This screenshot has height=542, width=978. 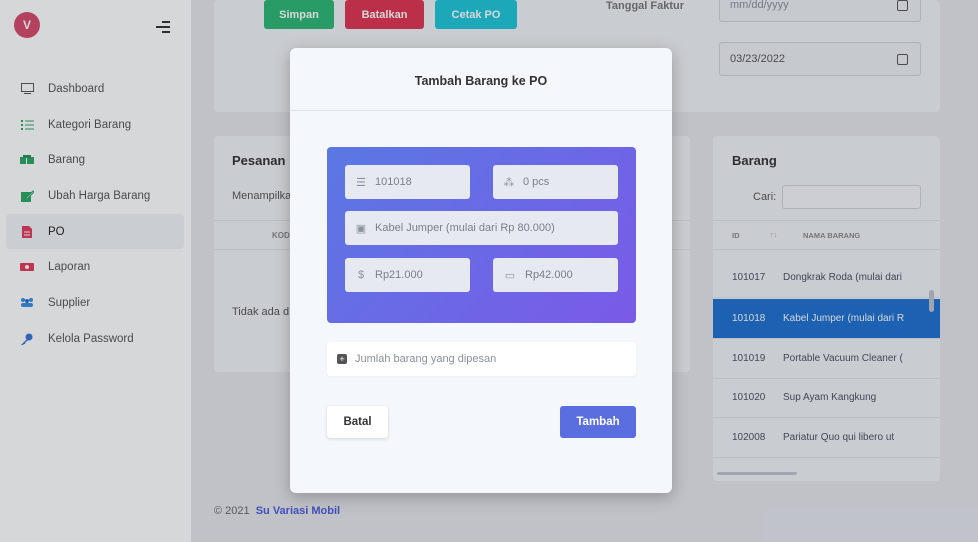 I want to click on total-value: Rp42.000, so click(x=549, y=275).